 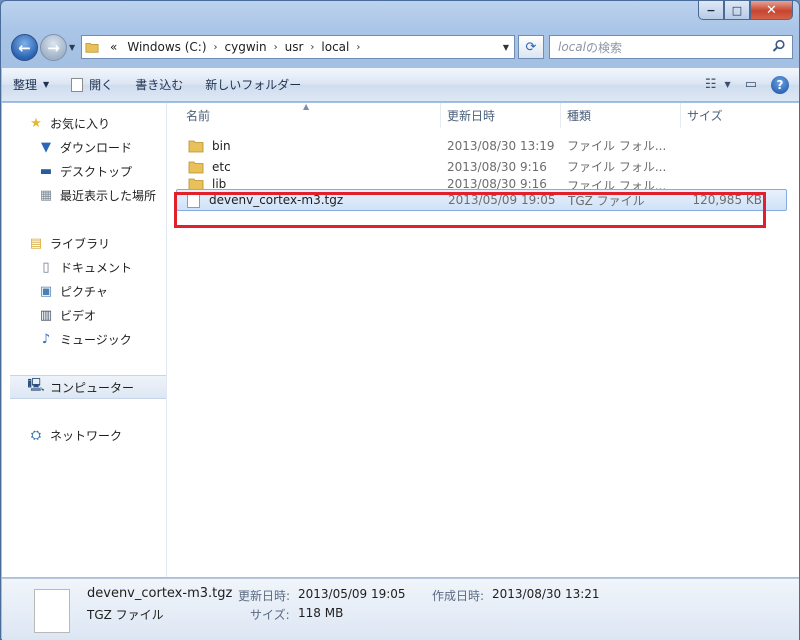 I want to click on new-folder-button: 新しいフォルダー, so click(x=253, y=84).